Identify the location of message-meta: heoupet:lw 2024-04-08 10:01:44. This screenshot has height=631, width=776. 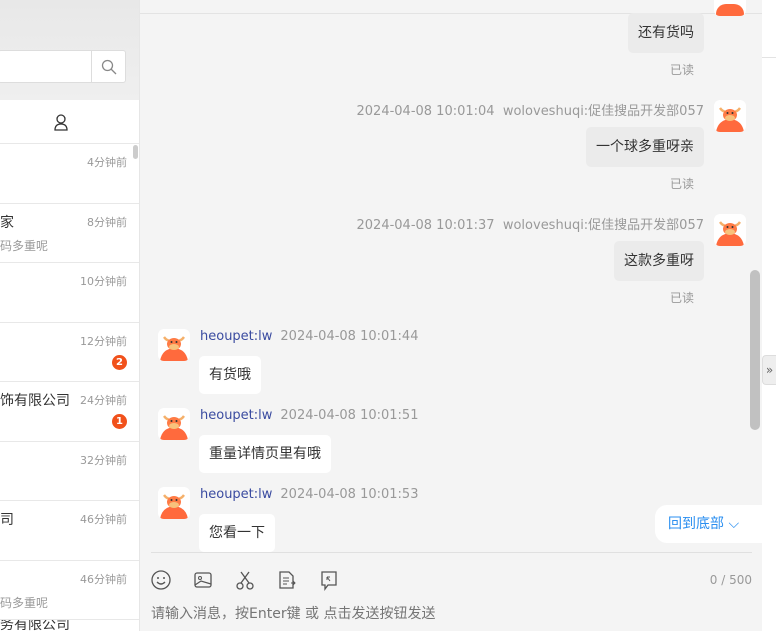
(309, 336).